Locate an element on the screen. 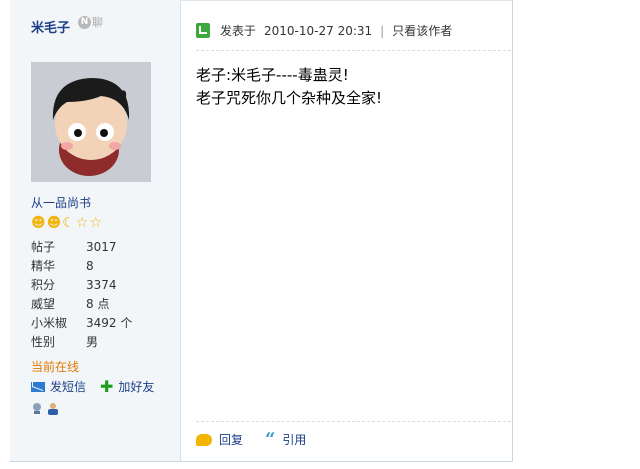  moon-icon: ☾ is located at coordinates (68, 223).